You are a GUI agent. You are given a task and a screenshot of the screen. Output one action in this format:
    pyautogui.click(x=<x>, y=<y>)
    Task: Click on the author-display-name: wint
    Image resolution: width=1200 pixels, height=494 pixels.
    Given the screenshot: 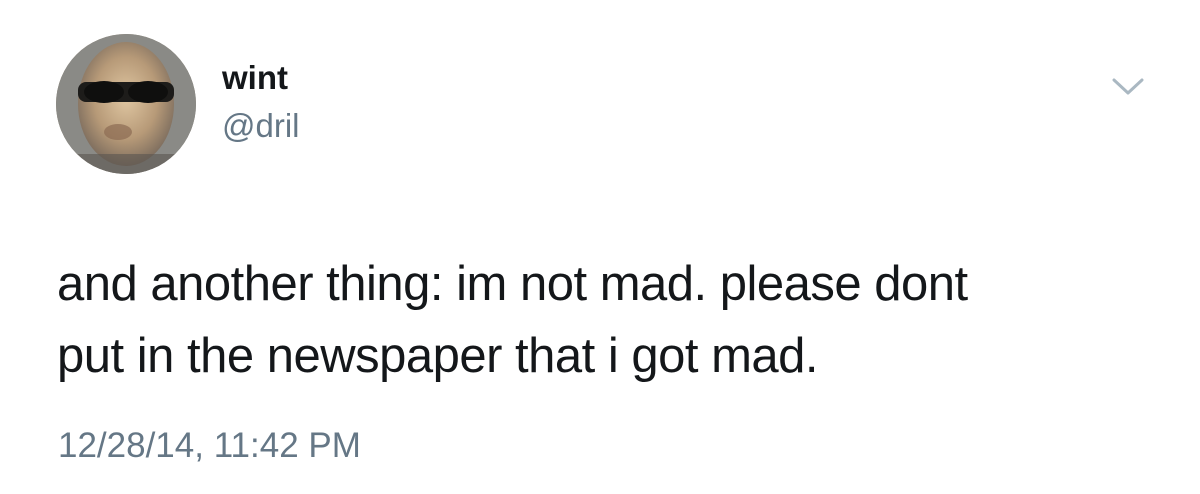 What is the action you would take?
    pyautogui.click(x=255, y=78)
    